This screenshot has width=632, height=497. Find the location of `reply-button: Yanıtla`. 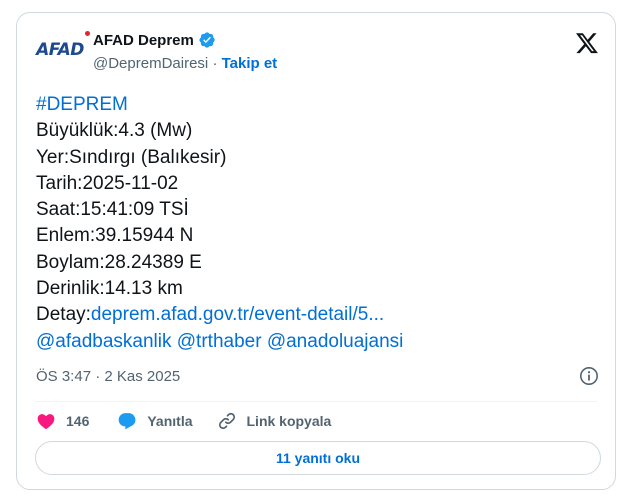

reply-button: Yanıtla is located at coordinates (155, 421).